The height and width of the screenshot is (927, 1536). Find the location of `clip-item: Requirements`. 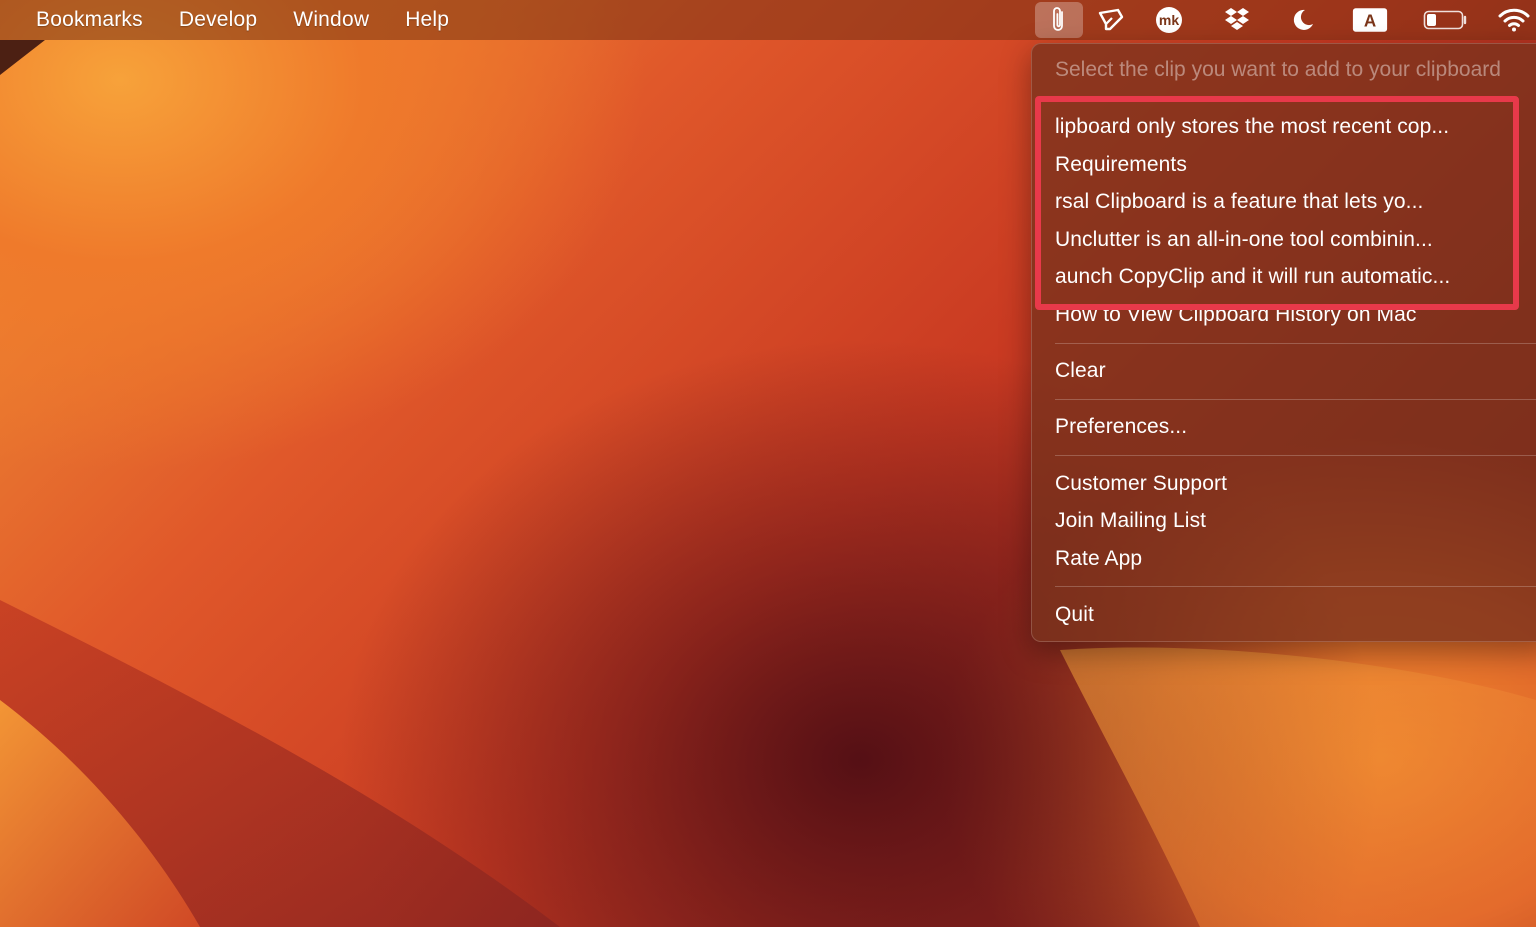

clip-item: Requirements is located at coordinates (1121, 165).